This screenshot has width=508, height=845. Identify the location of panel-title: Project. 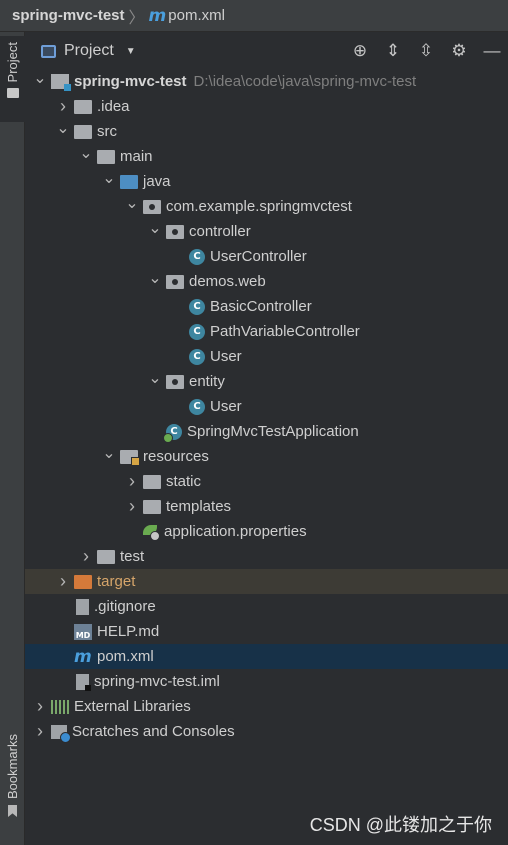
(89, 51).